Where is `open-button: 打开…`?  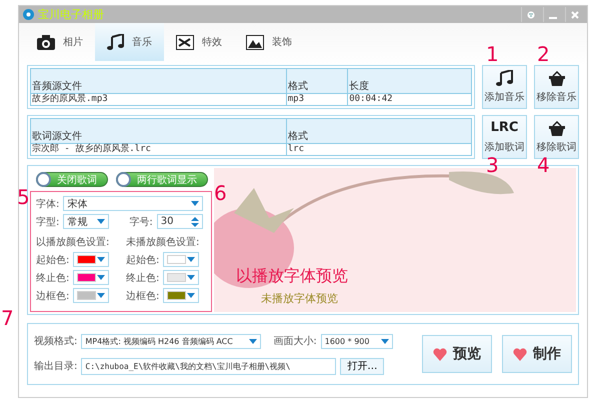
open-button: 打开… is located at coordinates (362, 366).